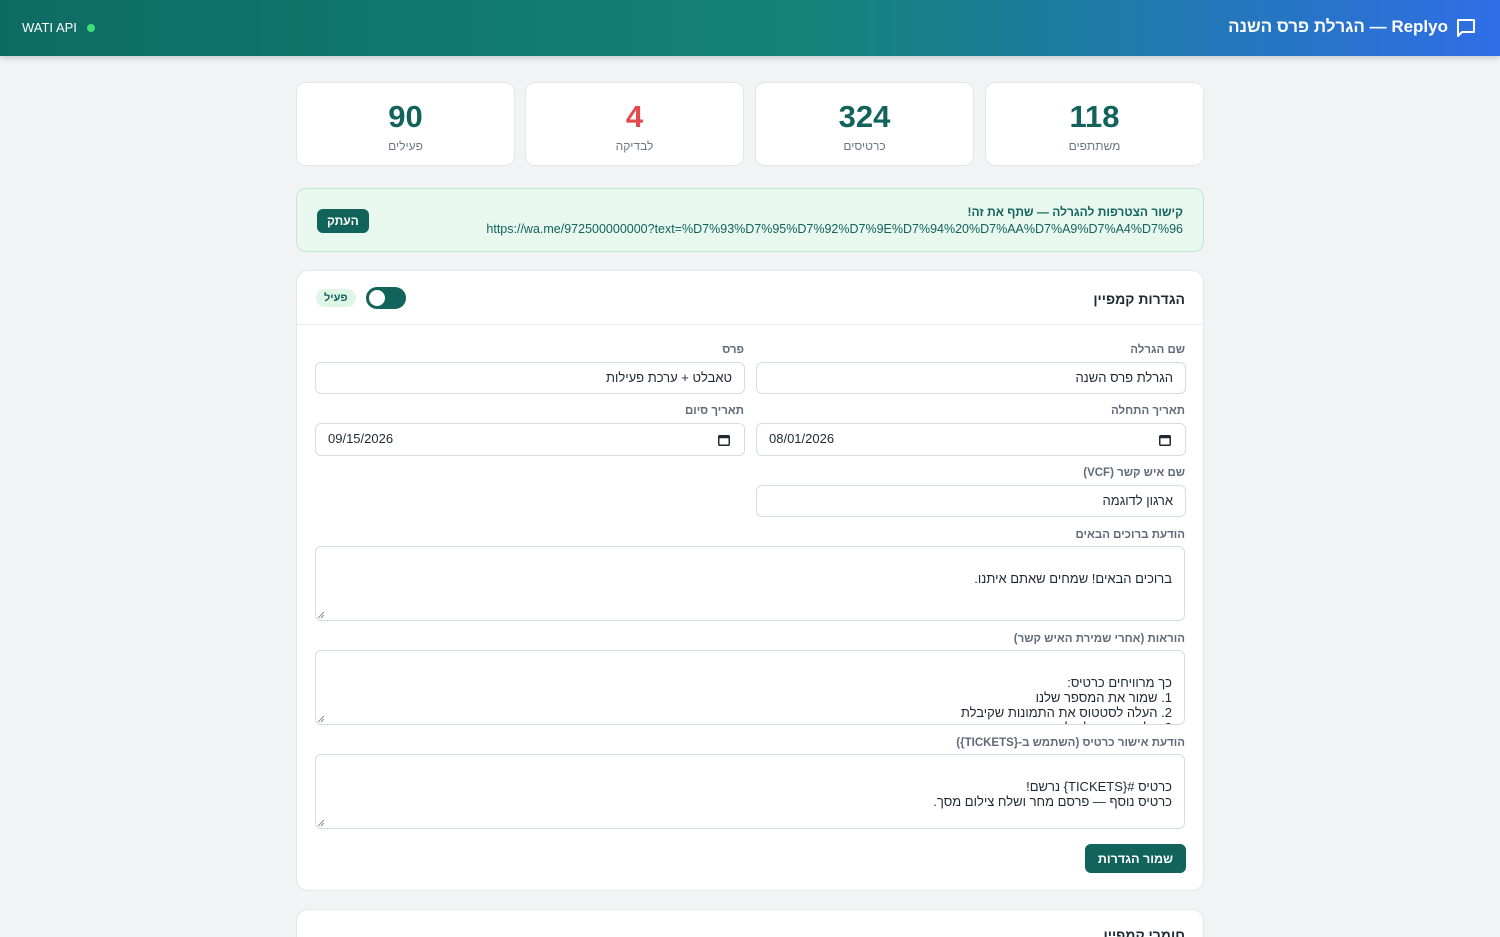 The width and height of the screenshot is (1500, 937). What do you see at coordinates (530, 378) in the screenshot?
I see `prize-input: טאבלט + ערכת פעילות` at bounding box center [530, 378].